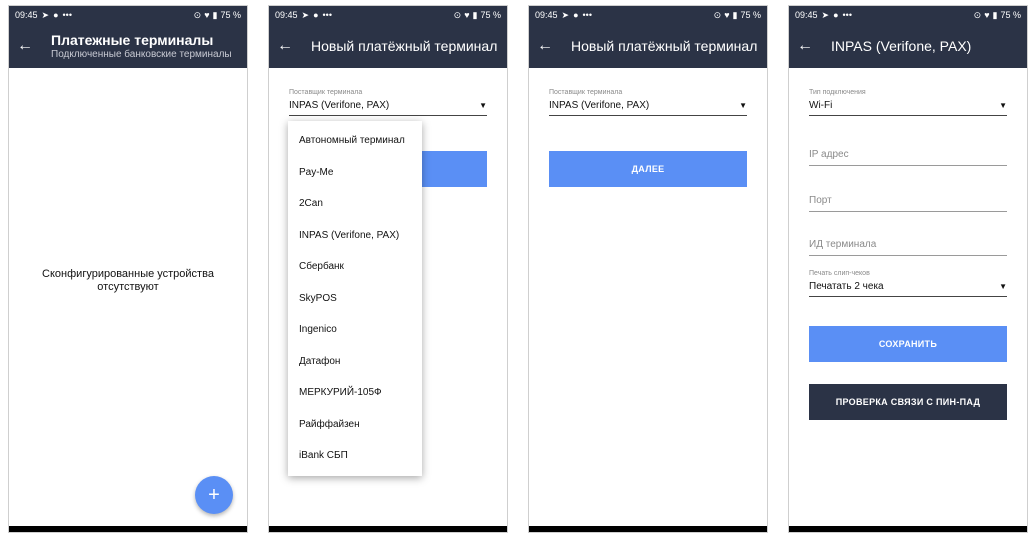 This screenshot has height=533, width=1034. What do you see at coordinates (837, 92) in the screenshot?
I see `connection-type-label: Тип подключения` at bounding box center [837, 92].